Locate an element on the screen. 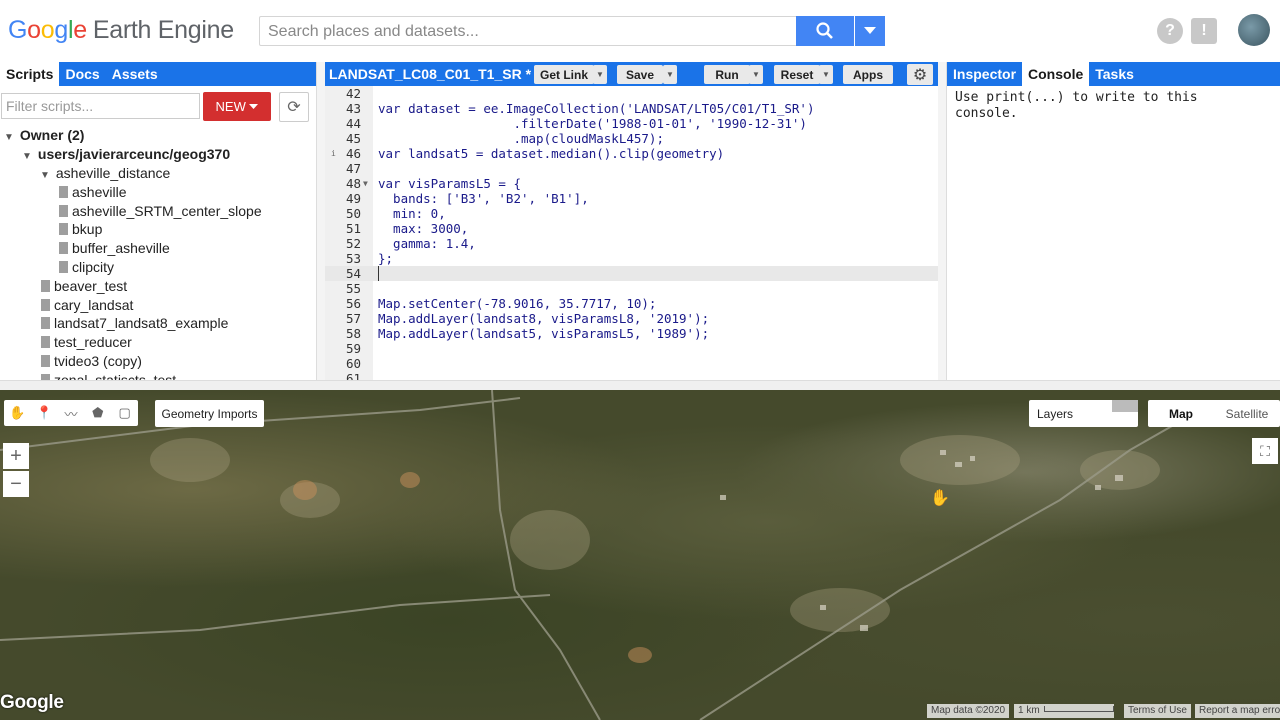  line-tool-icon: 〰 is located at coordinates (71, 413).